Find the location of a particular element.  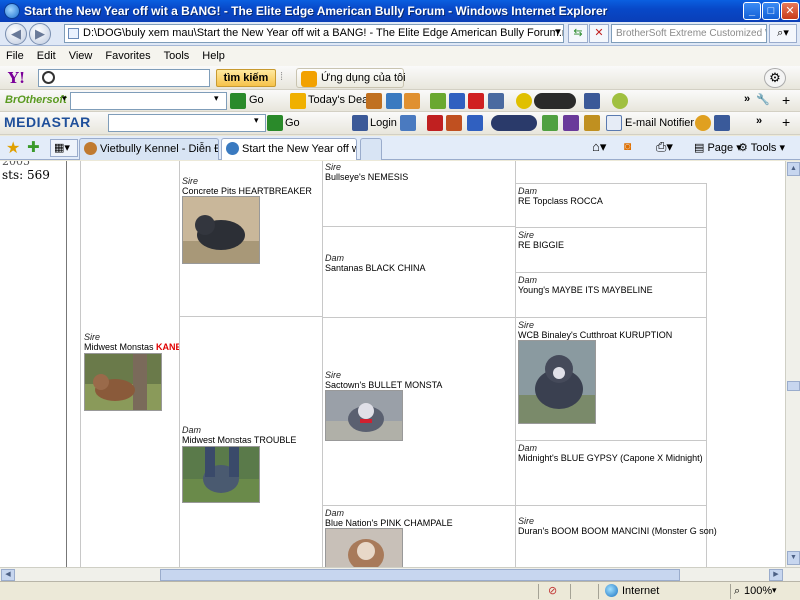

dog-photo-heartbreaker is located at coordinates (221, 230).